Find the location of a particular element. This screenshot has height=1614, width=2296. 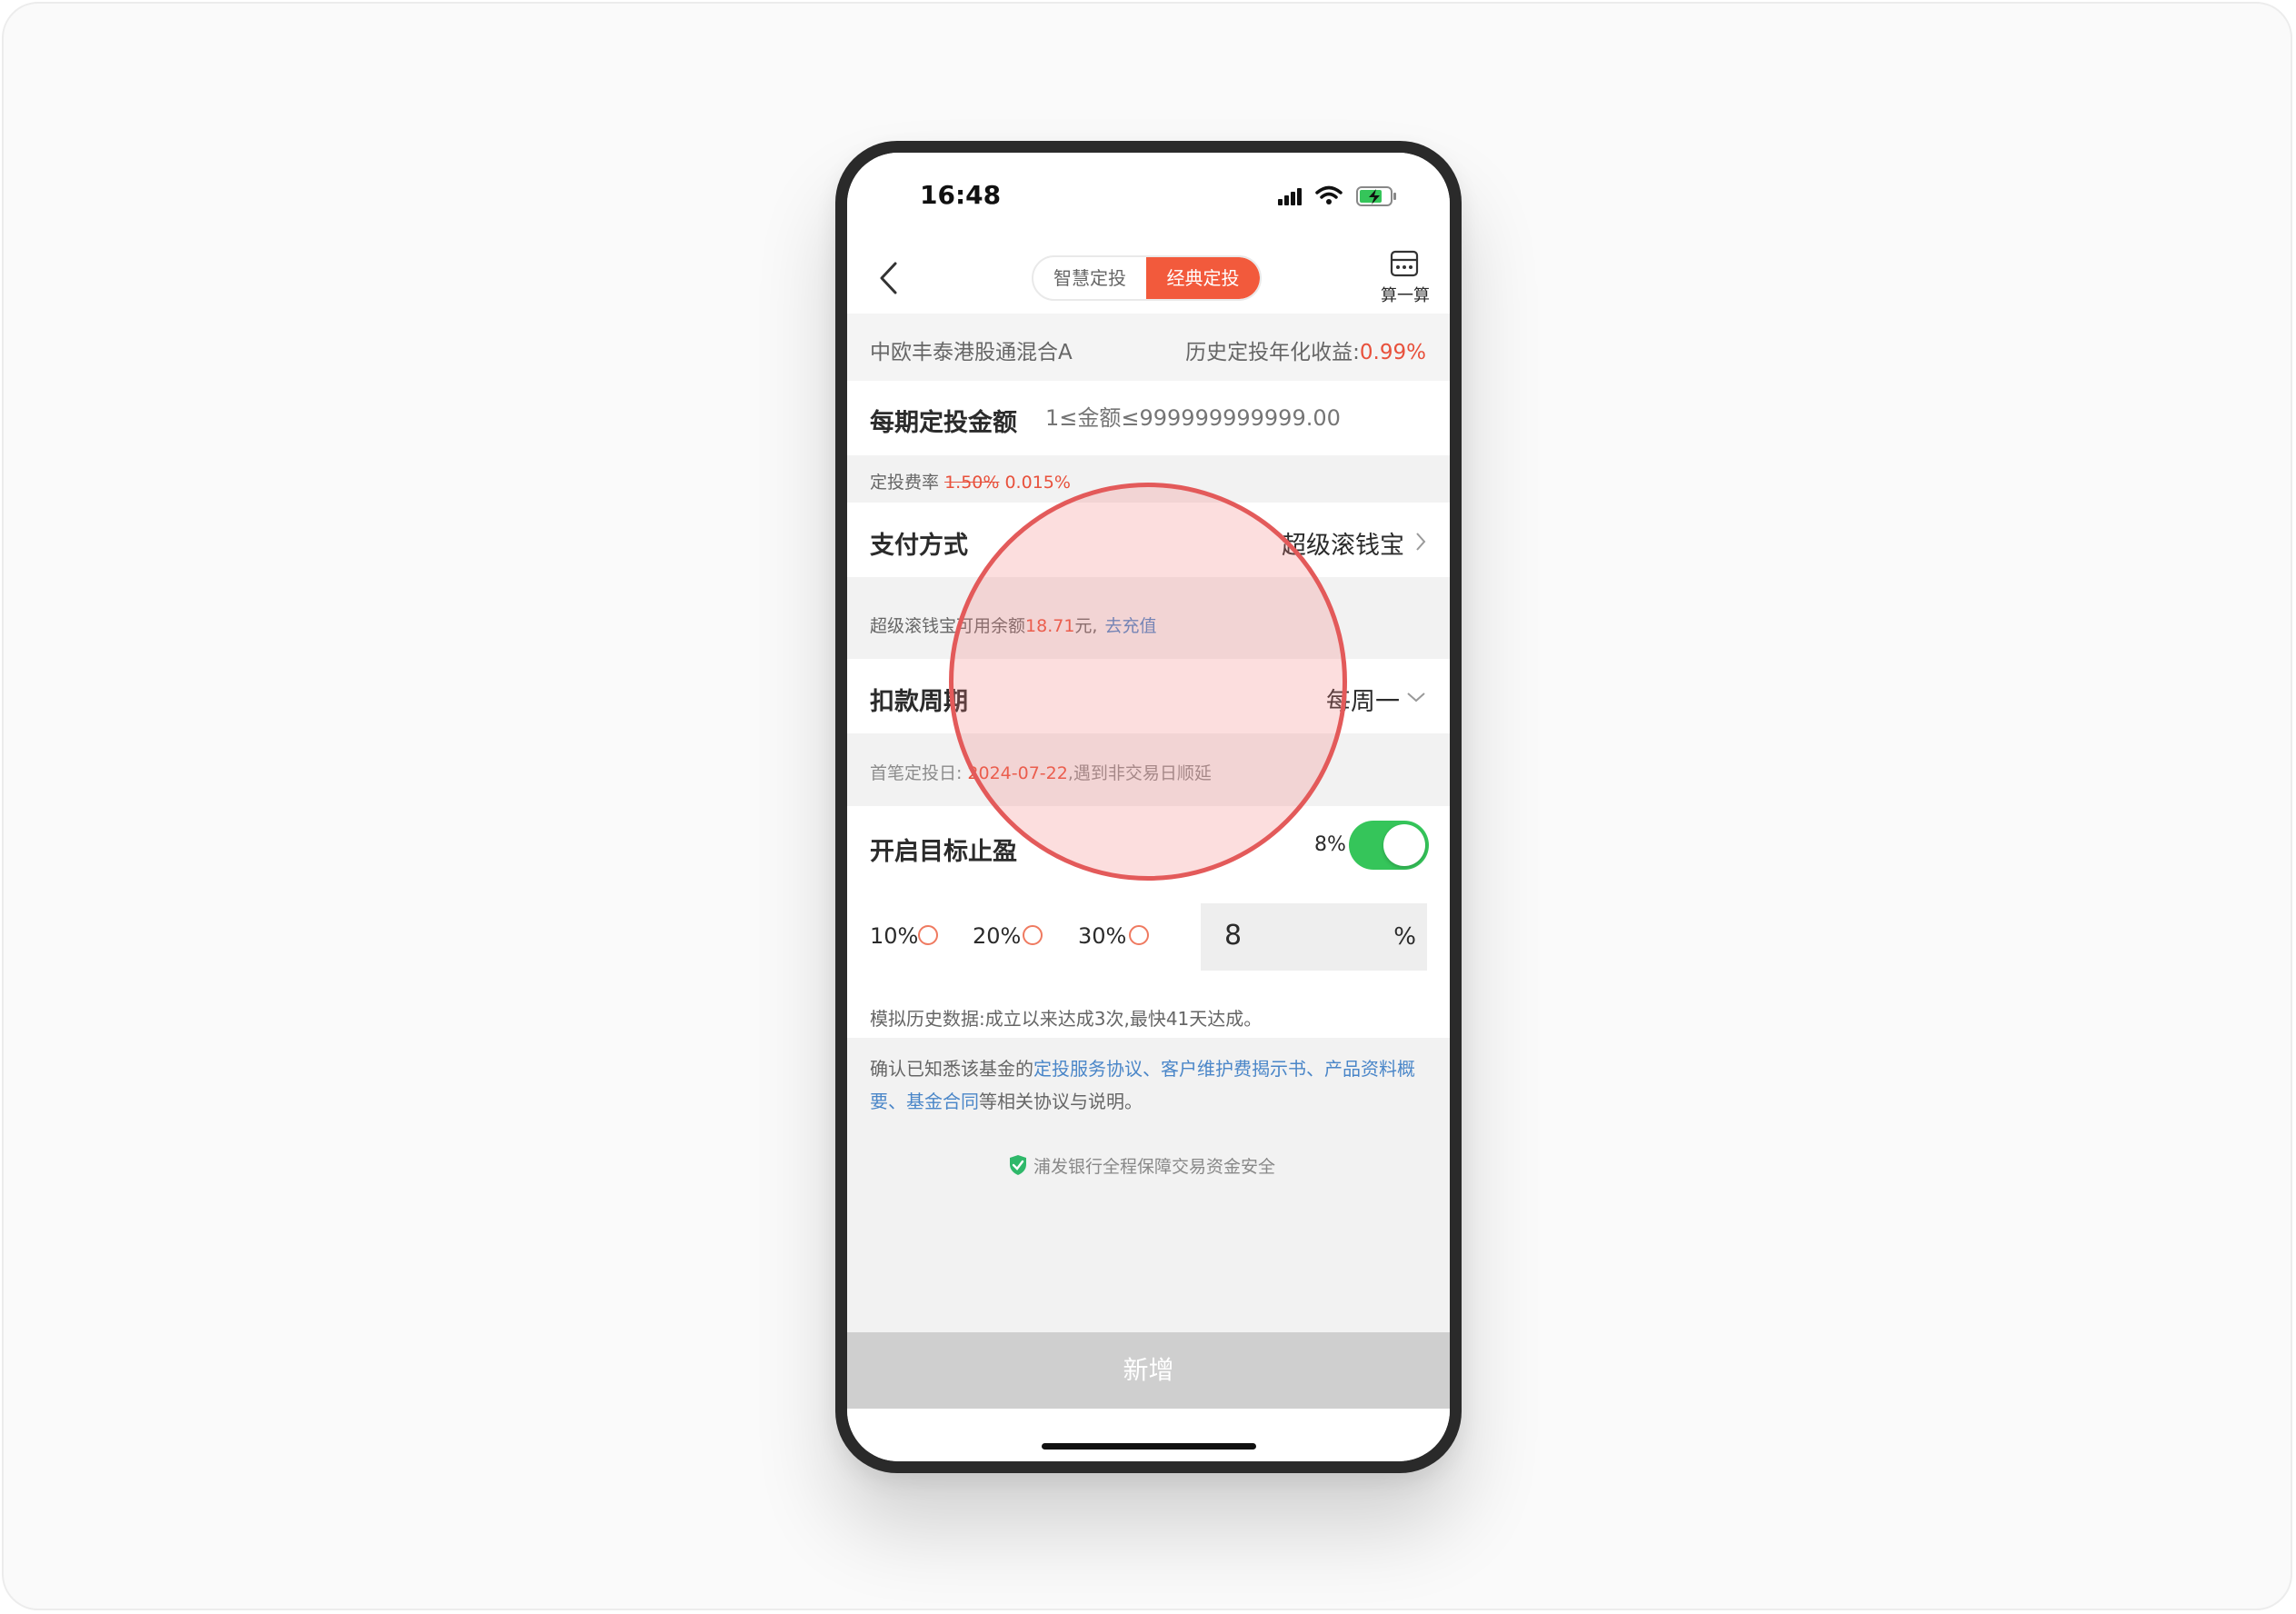

amount-row: 每期定投金额 is located at coordinates (1148, 418).